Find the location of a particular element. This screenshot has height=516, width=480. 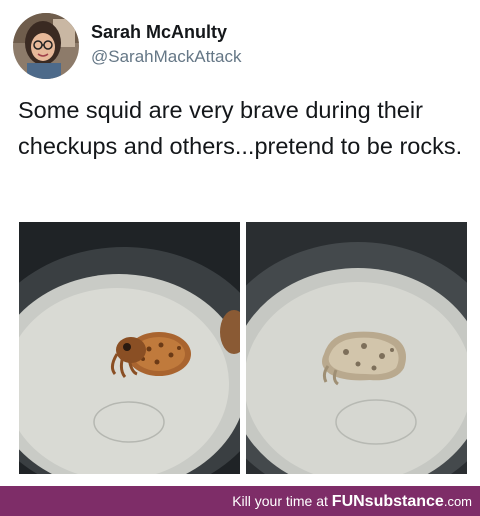

author-handle: @SarahMackAttack is located at coordinates (166, 57).